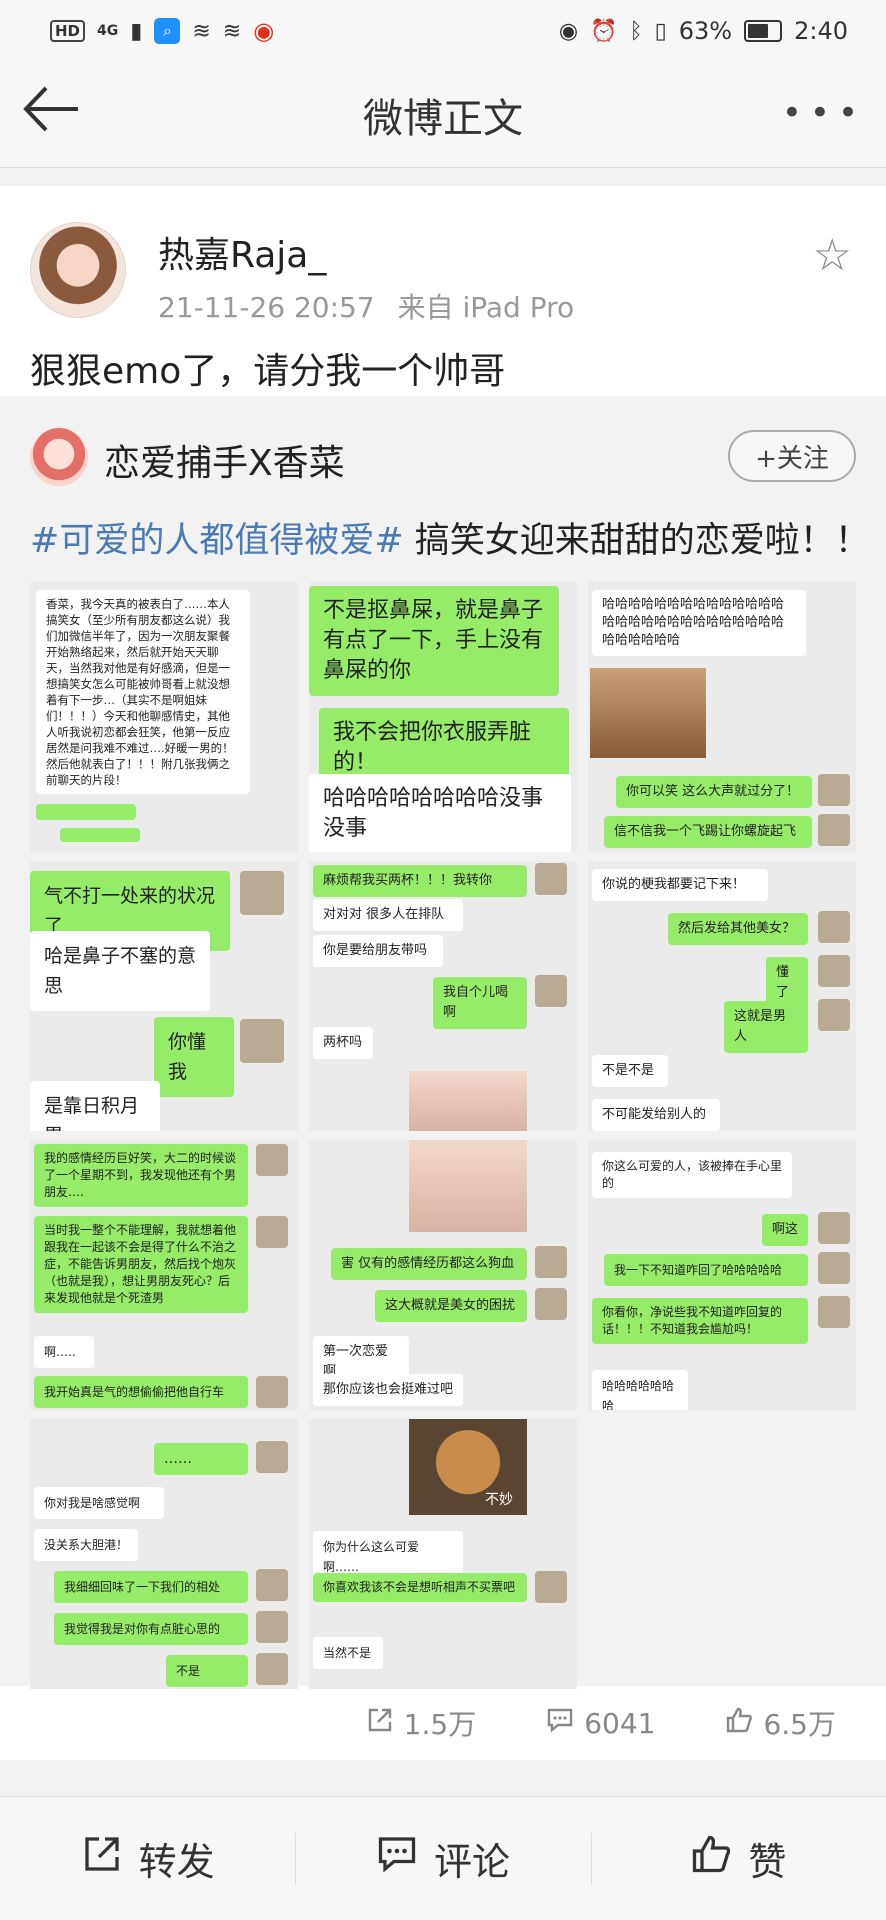 The width and height of the screenshot is (886, 1920). What do you see at coordinates (443, 1554) in the screenshot?
I see `grid-image-11: 不妙 你为什么这么可爱啊…… 你喜欢我该不会是想听相声不买票吧 当然不是` at bounding box center [443, 1554].